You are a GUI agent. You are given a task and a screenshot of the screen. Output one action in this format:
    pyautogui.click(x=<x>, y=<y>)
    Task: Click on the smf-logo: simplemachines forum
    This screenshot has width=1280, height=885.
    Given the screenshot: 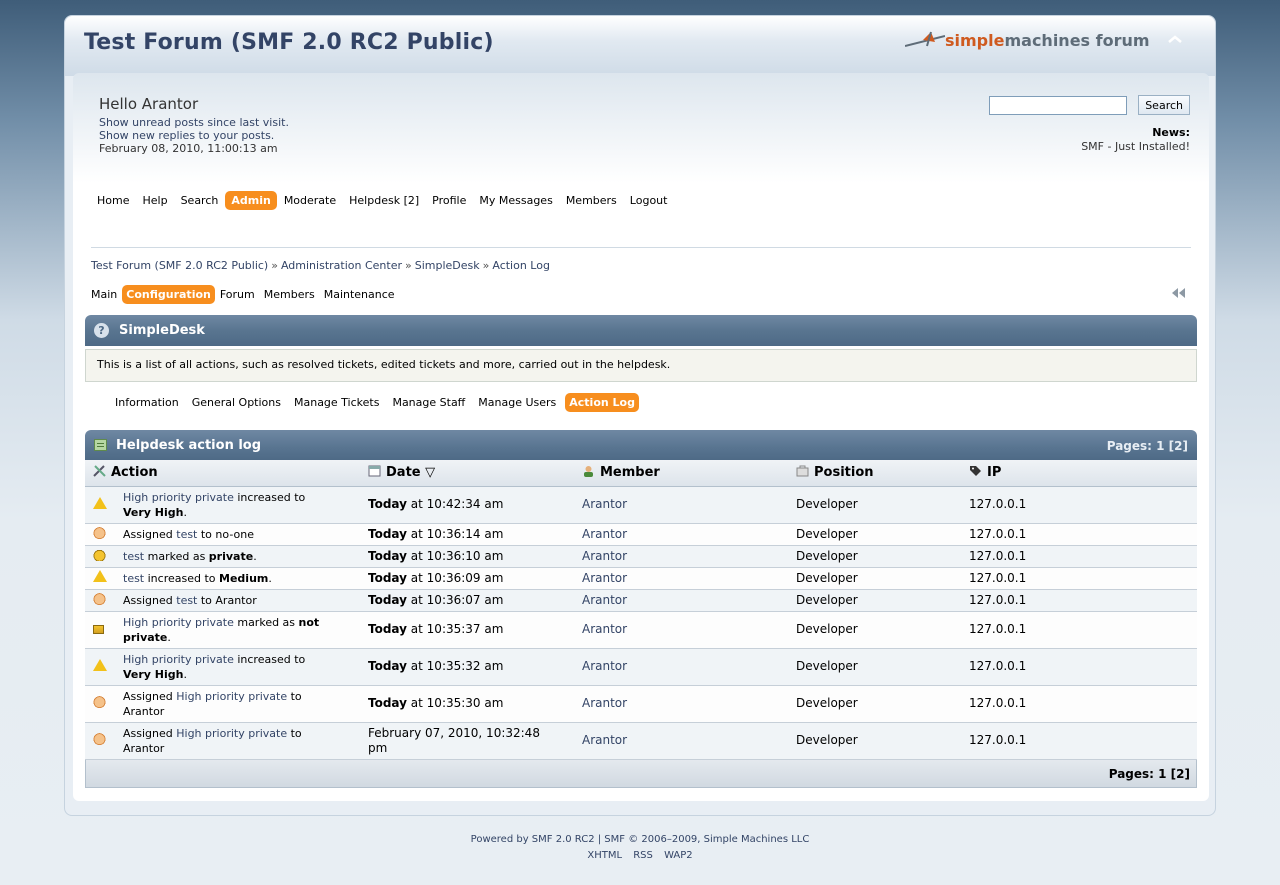 What is the action you would take?
    pyautogui.click(x=1027, y=41)
    